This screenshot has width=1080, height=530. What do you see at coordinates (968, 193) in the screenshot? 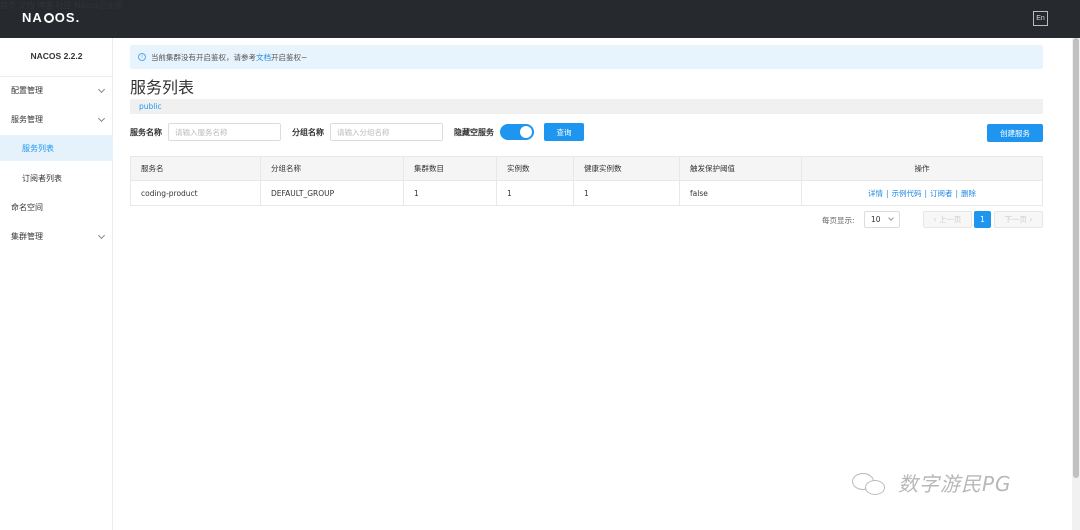
I see `delete-link: 删除` at bounding box center [968, 193].